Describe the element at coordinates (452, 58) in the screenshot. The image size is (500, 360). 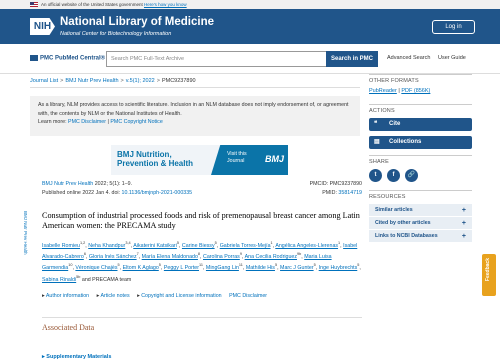
I see `user-guide-link: User Guide` at that location.